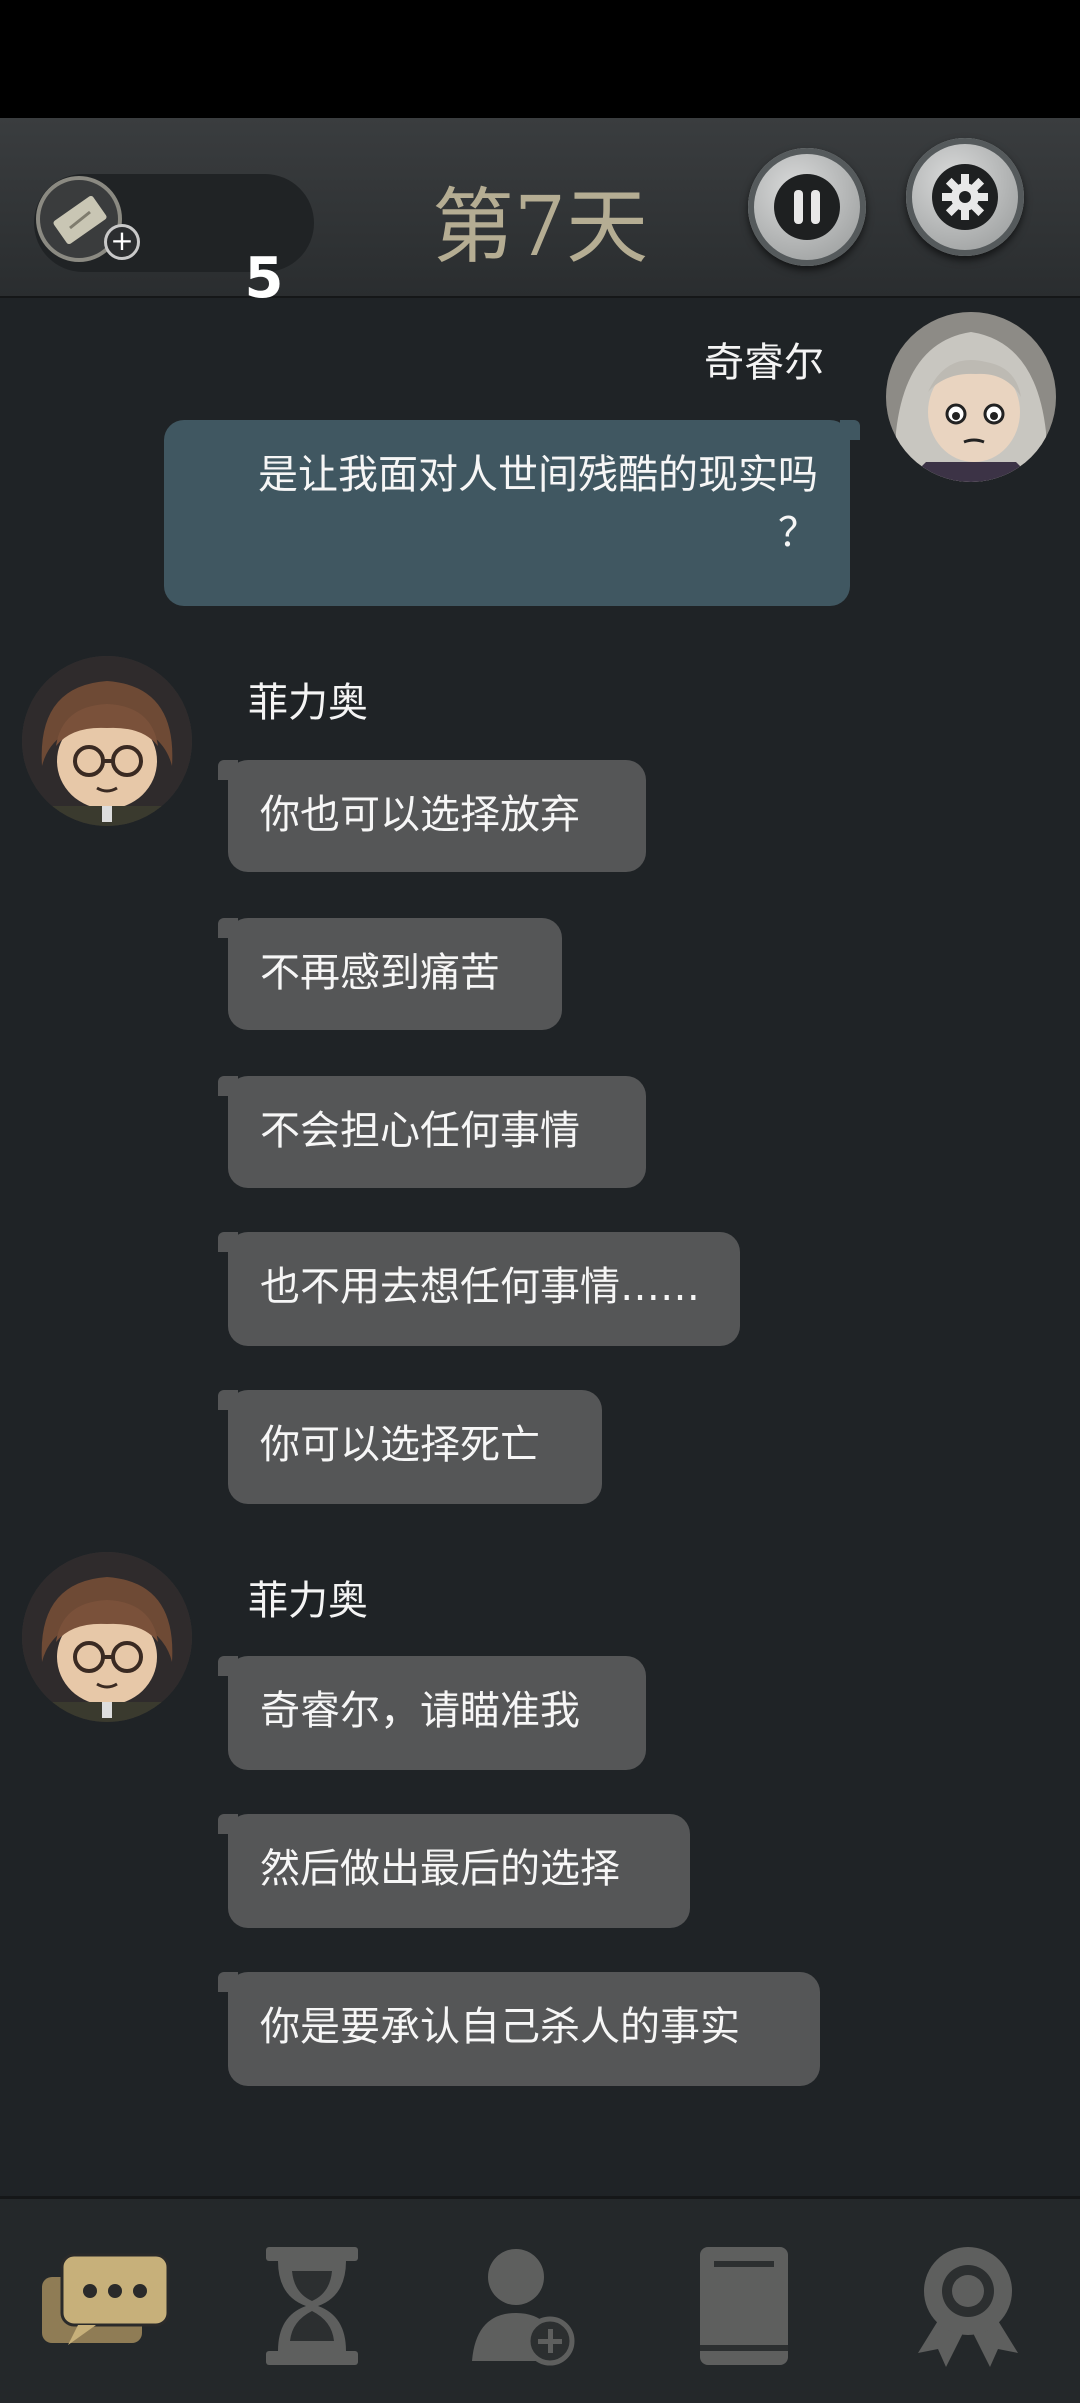 This screenshot has height=2403, width=1080. I want to click on nav-add-contact, so click(521, 2306).